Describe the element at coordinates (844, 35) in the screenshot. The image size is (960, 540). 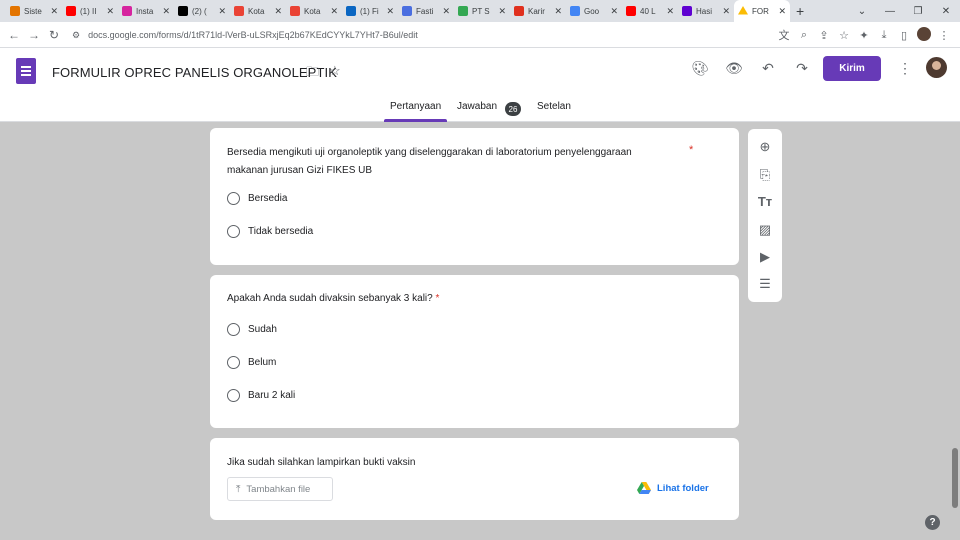
I see `bookmark-star-icon: ☆` at that location.